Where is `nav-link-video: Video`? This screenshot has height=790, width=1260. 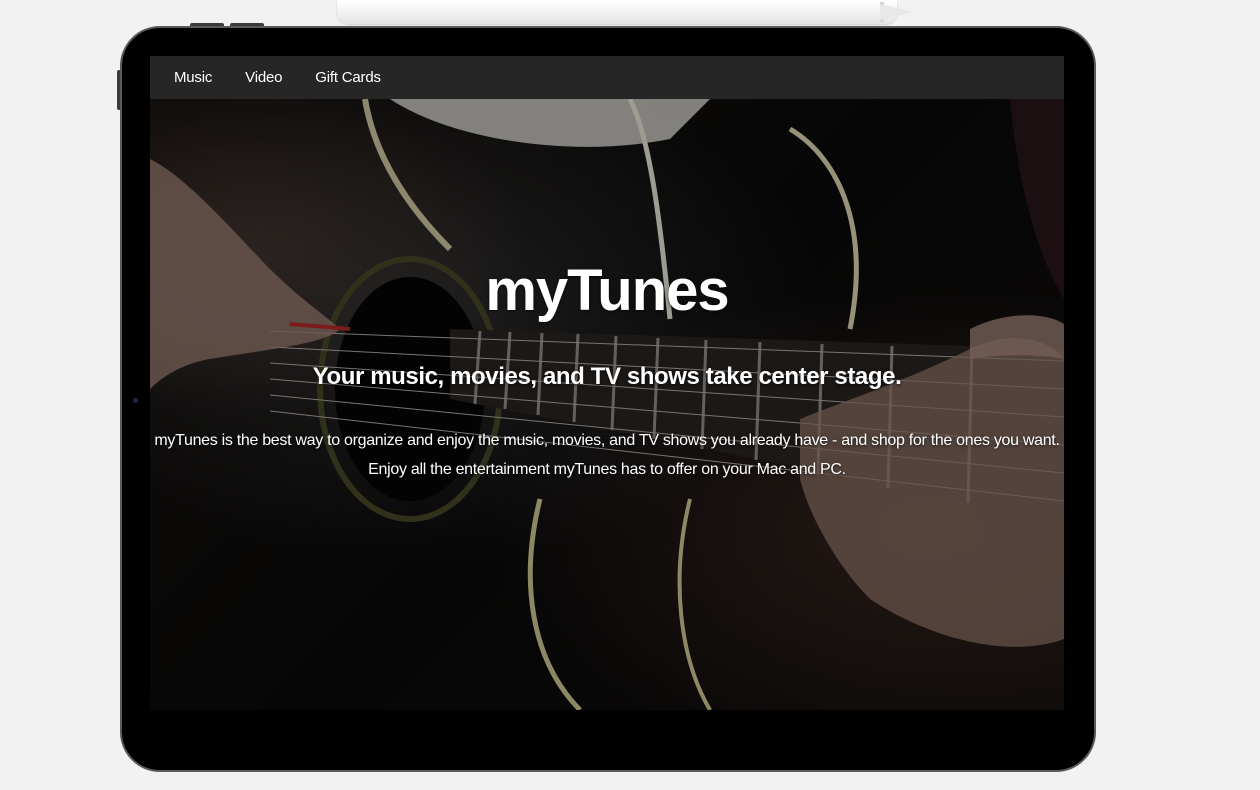
nav-link-video: Video is located at coordinates (263, 77).